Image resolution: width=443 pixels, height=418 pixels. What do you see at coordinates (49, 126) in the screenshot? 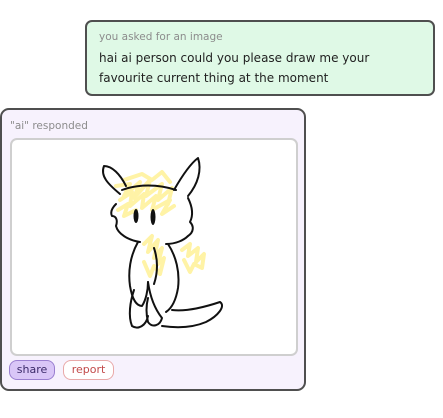
I see `response-caption: "ai" responded` at bounding box center [49, 126].